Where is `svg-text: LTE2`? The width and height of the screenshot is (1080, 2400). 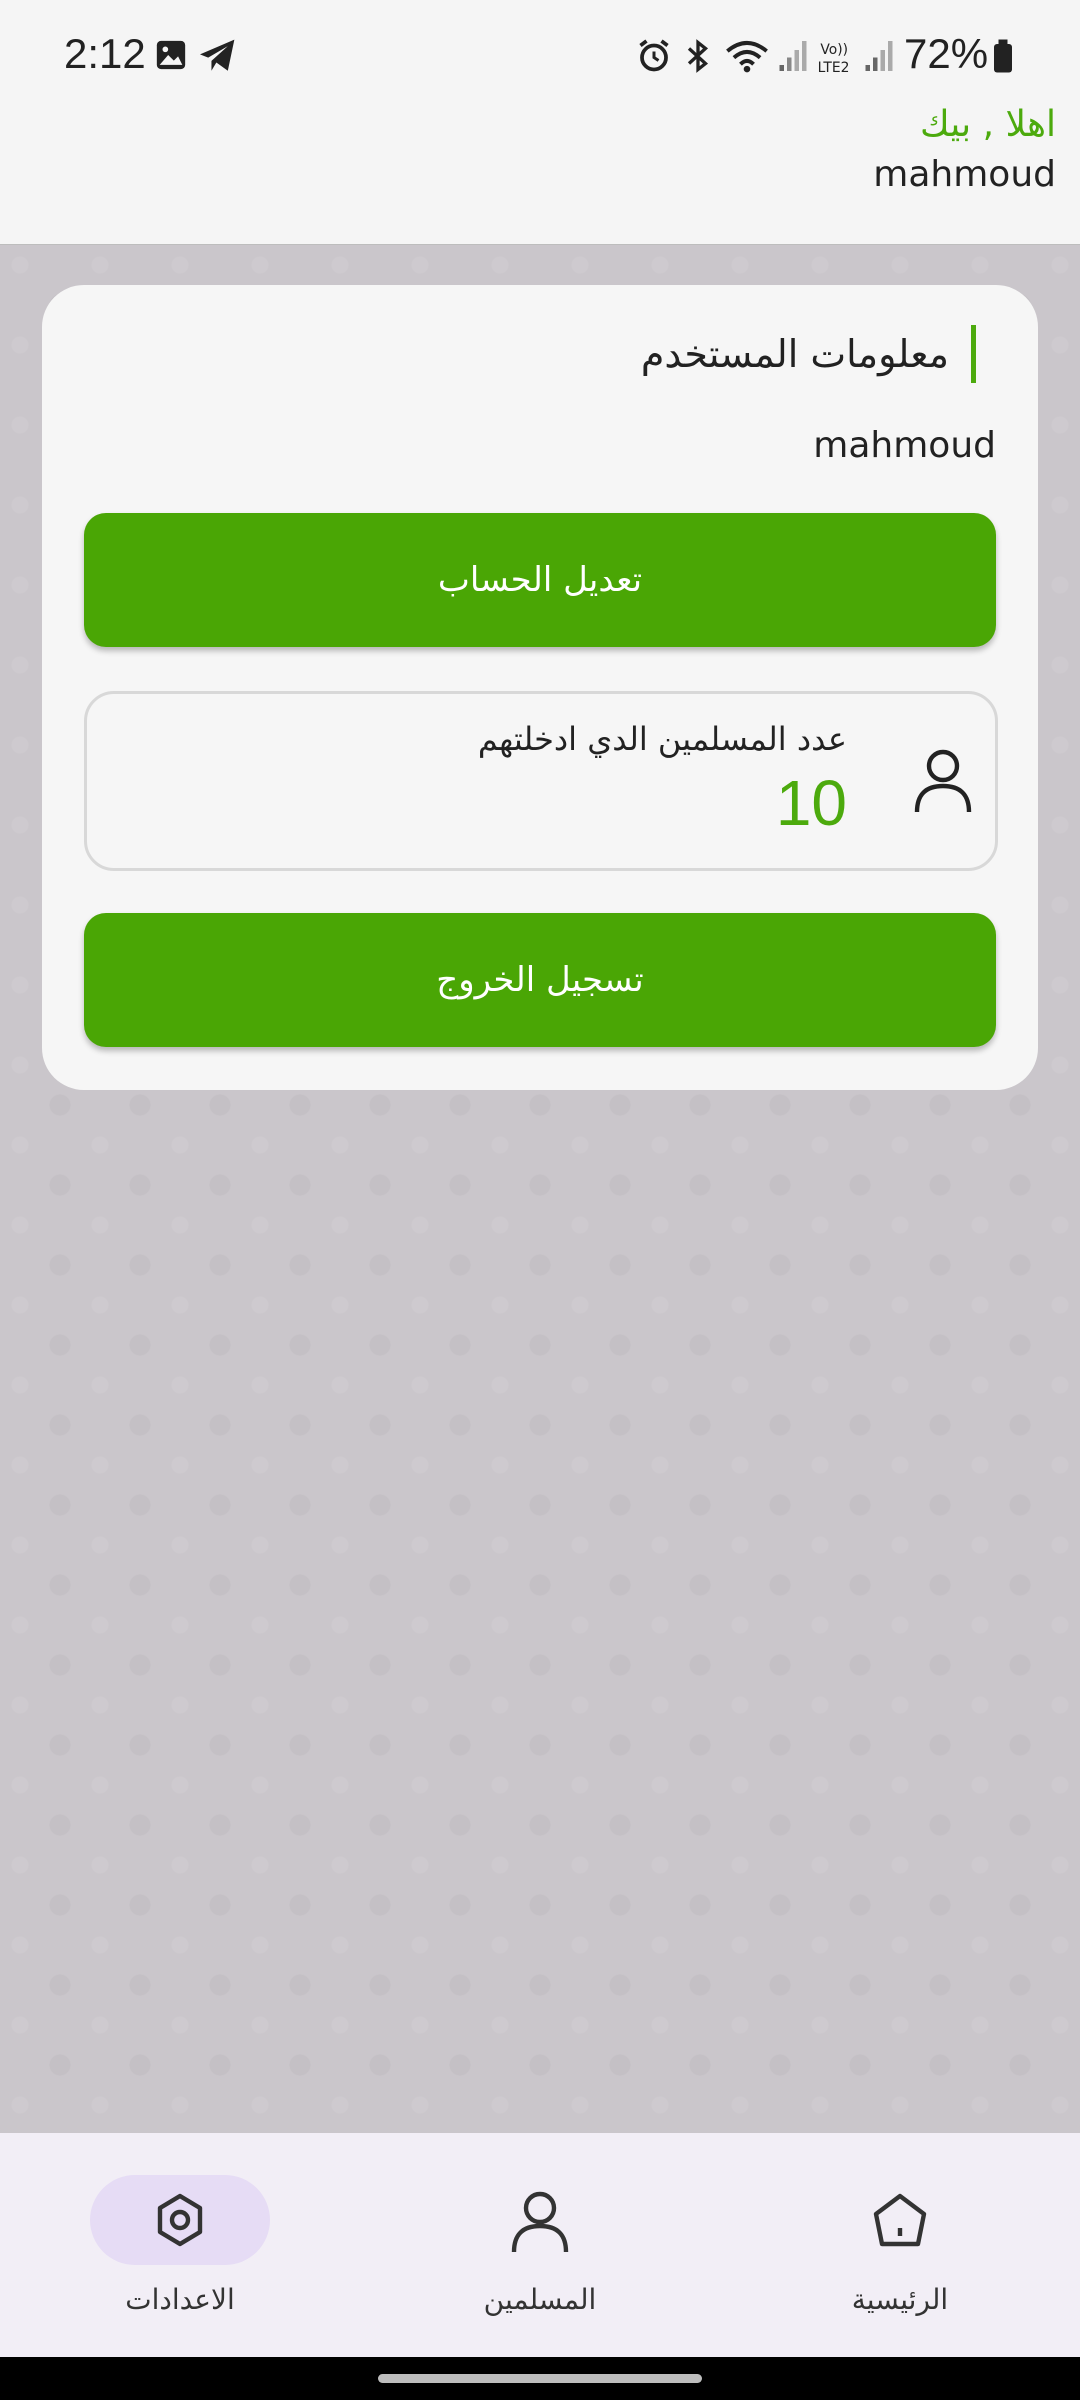
svg-text: LTE2 is located at coordinates (834, 68).